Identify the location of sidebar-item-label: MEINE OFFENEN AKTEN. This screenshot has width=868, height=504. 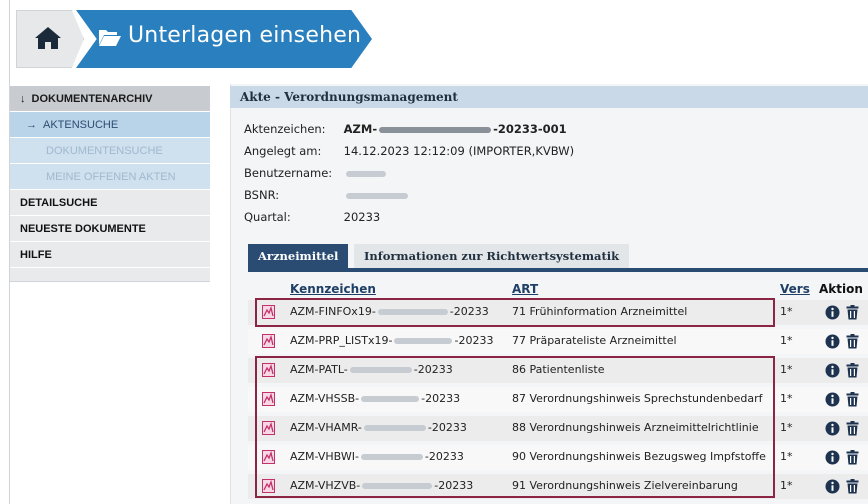
(111, 177).